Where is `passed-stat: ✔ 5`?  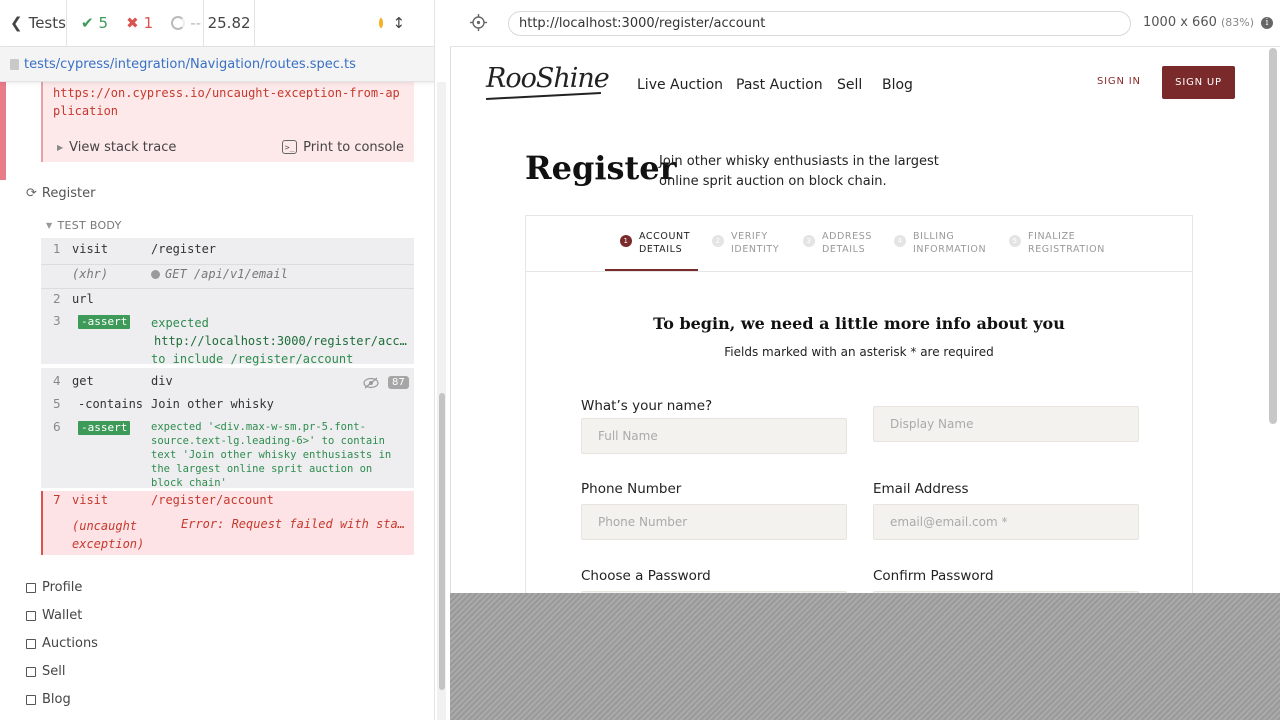
passed-stat: ✔ 5 is located at coordinates (94, 23).